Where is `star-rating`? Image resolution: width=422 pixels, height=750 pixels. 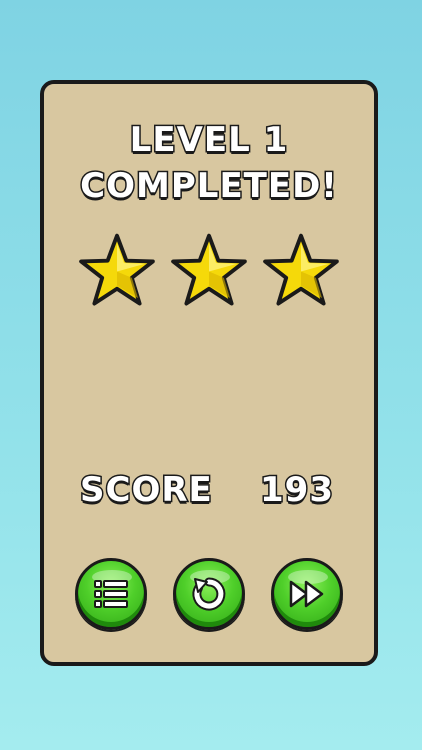
star-rating is located at coordinates (209, 270).